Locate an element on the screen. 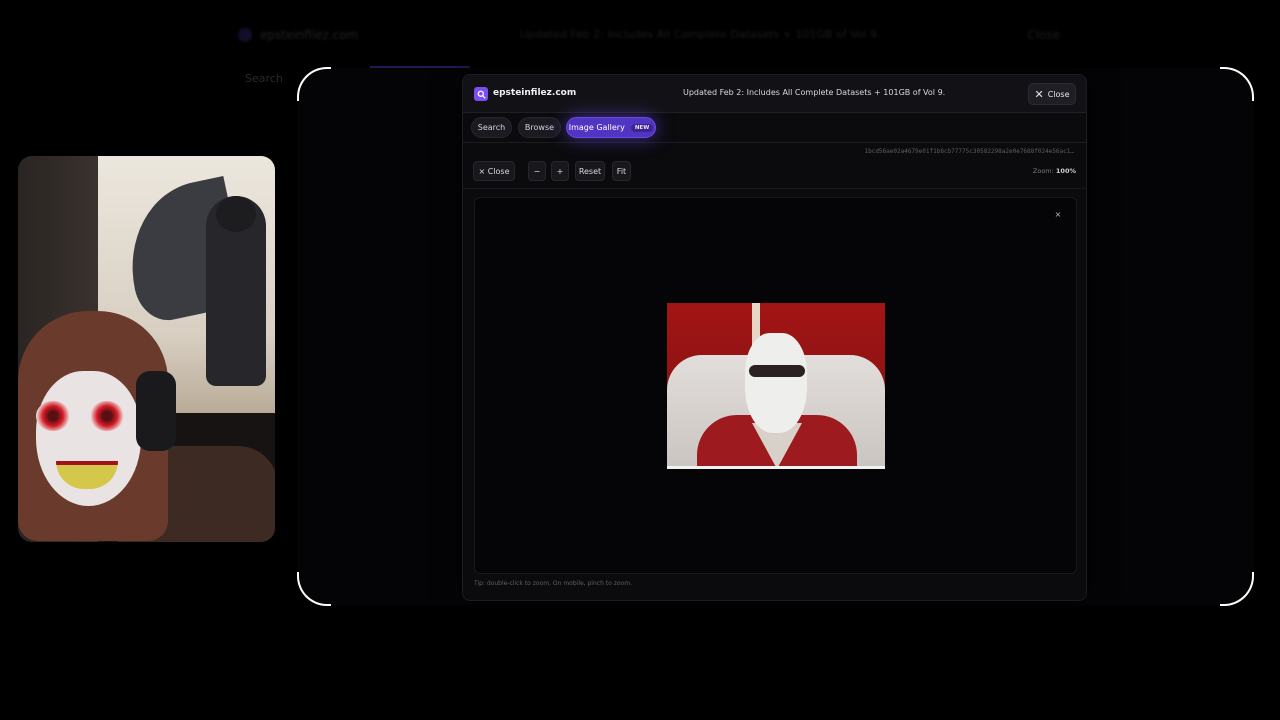 The width and height of the screenshot is (1280, 720). photo-sunglasses is located at coordinates (777, 371).